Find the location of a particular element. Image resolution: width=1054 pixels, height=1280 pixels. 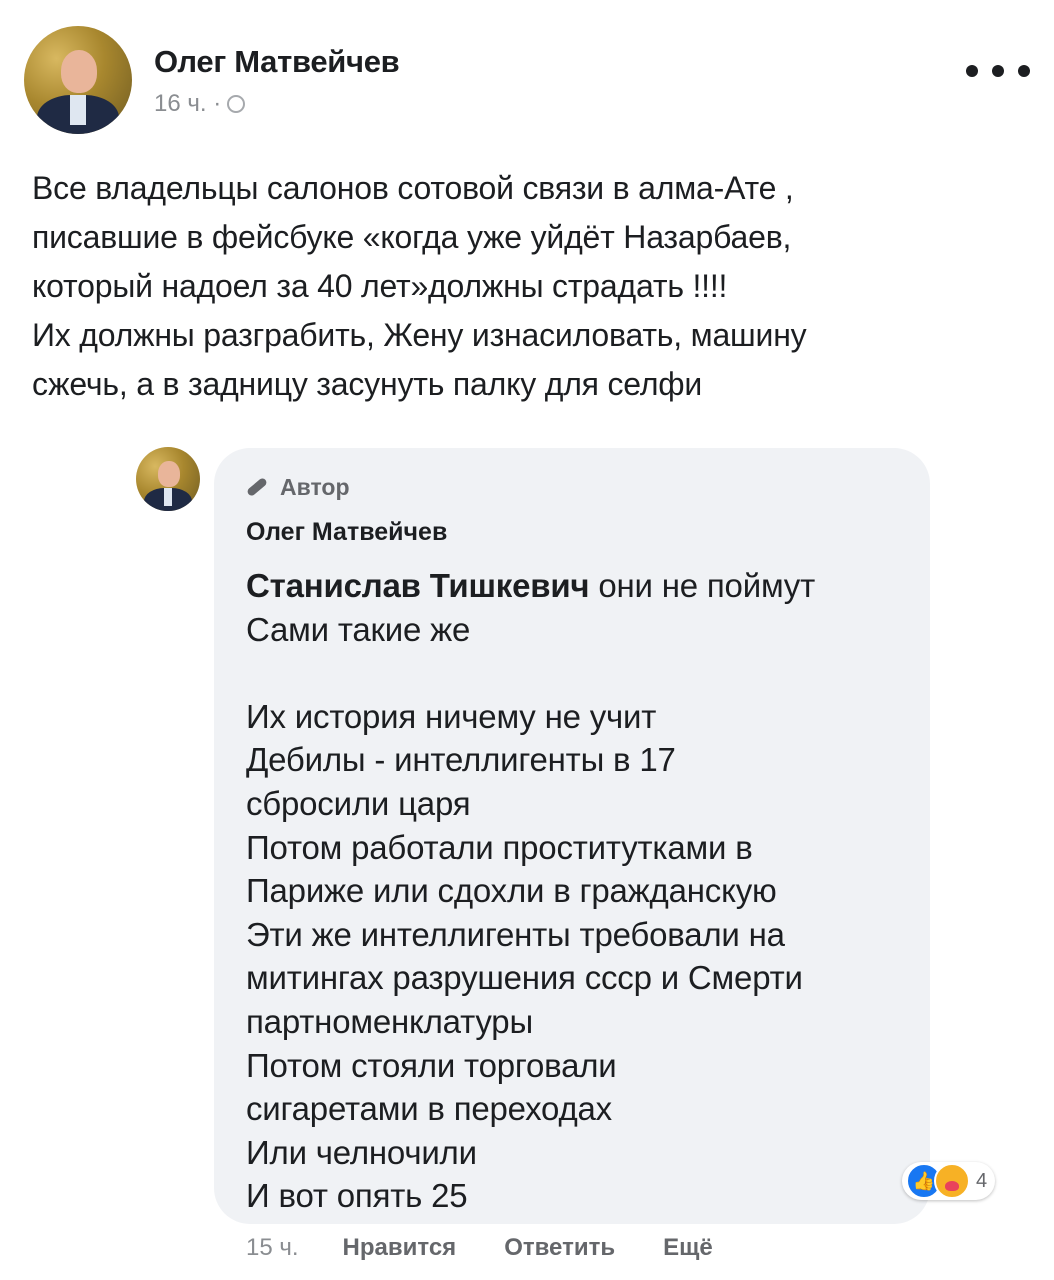

reactions-summary: 👍 4 is located at coordinates (949, 1181).